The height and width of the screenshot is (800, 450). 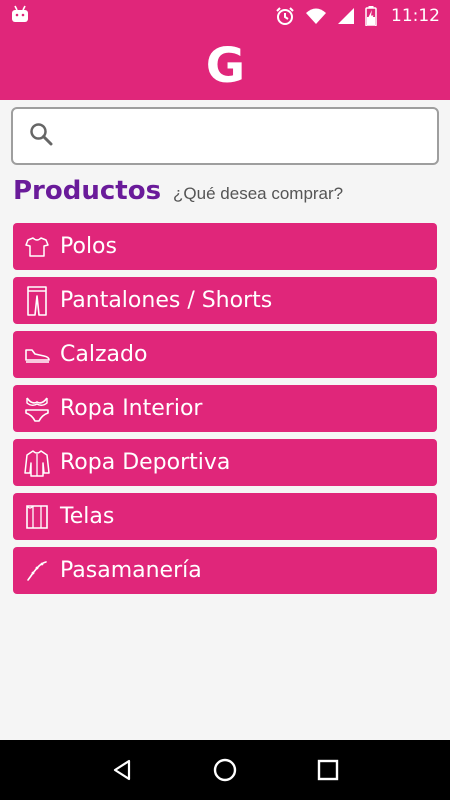 I want to click on search-input, so click(x=245, y=136).